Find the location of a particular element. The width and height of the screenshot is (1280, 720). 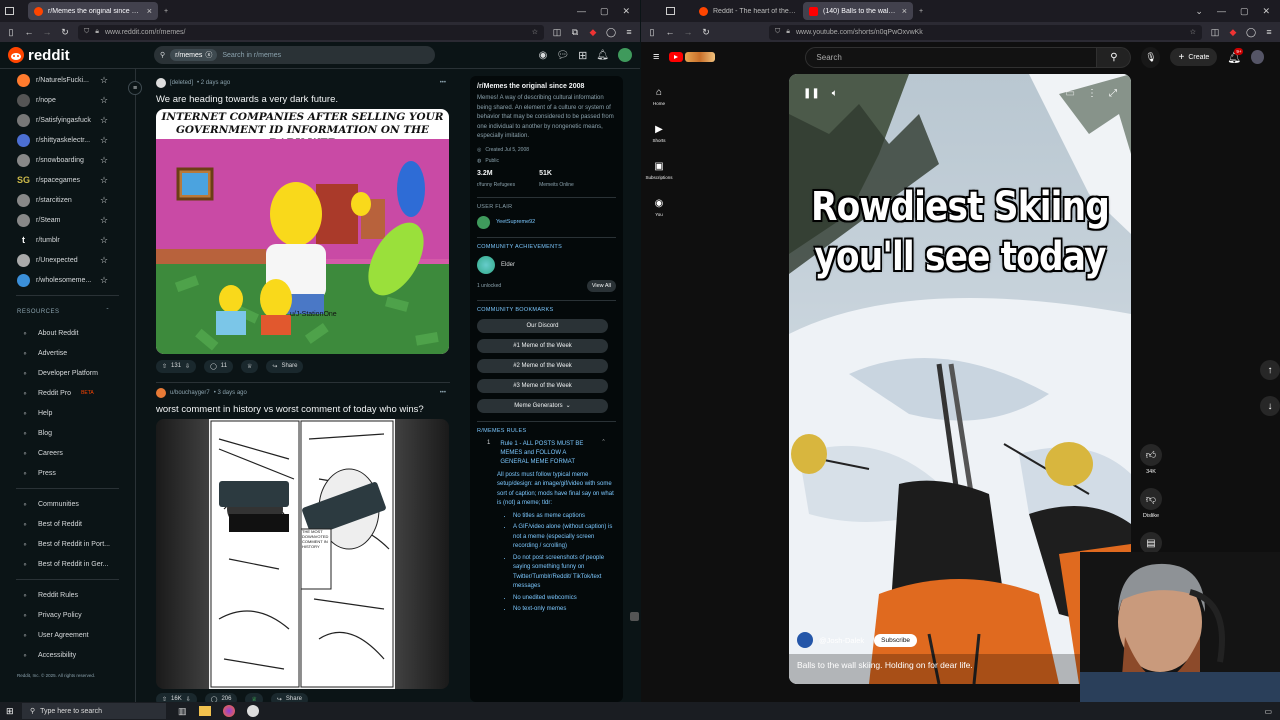

guide-home: ⌂ Home is located at coordinates (659, 96).